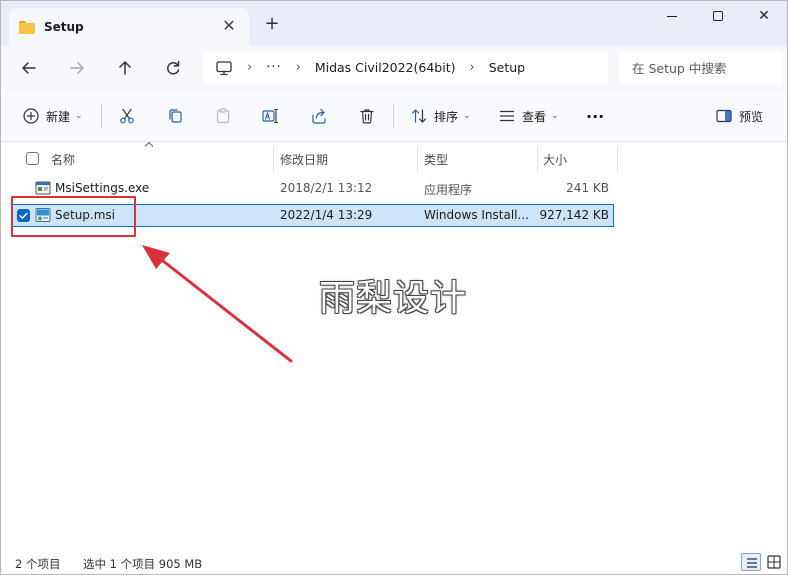 The image size is (788, 575). Describe the element at coordinates (419, 116) in the screenshot. I see `sort-icon` at that location.